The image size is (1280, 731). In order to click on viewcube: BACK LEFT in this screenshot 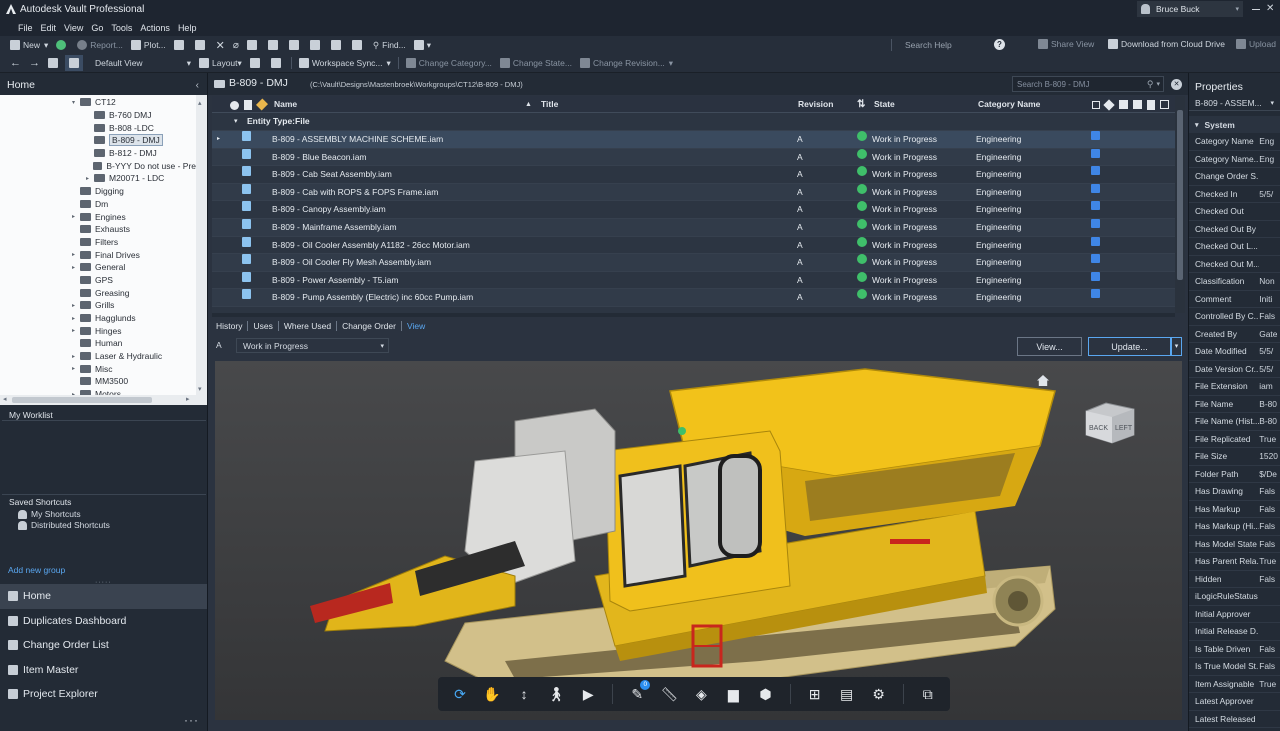, I will do `click(1110, 423)`.